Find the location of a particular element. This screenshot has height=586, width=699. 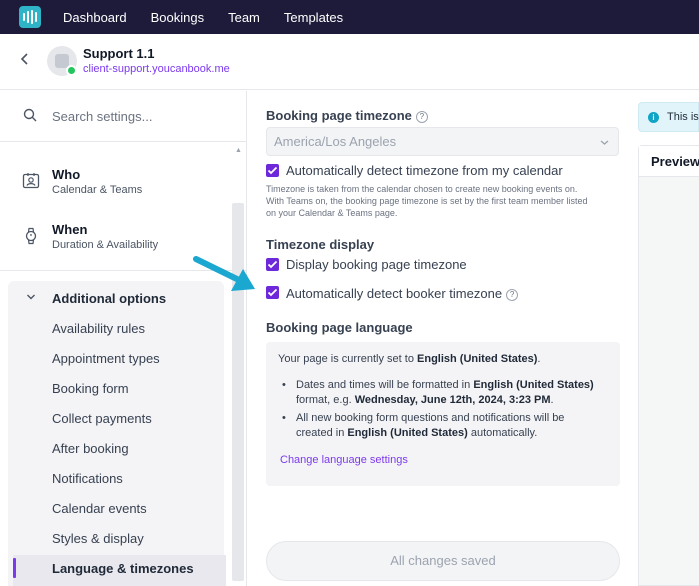

sidebar-item-appointment-types: Appointment types is located at coordinates (106, 358).